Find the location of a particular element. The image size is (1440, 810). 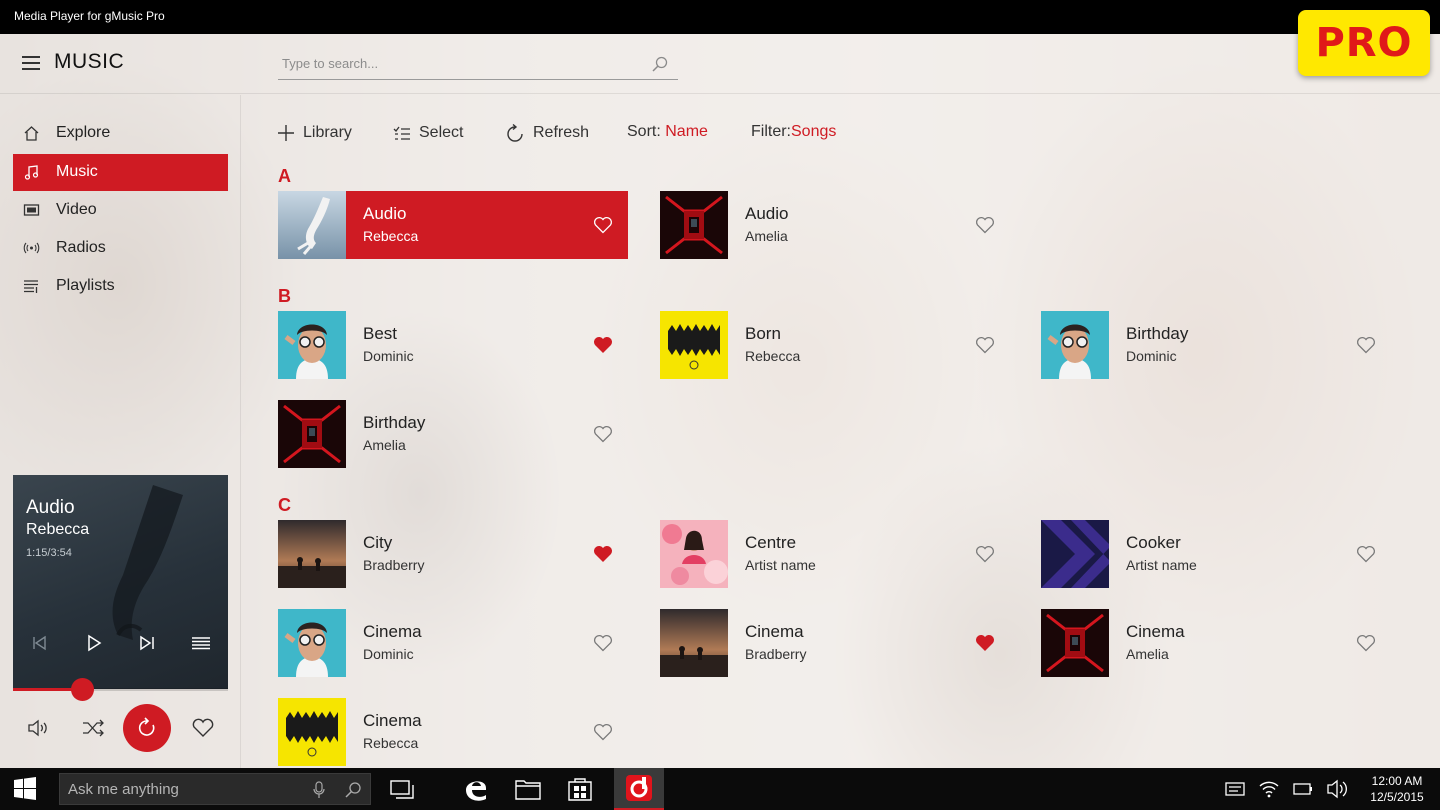

section-letter-c: C is located at coordinates (284, 505).